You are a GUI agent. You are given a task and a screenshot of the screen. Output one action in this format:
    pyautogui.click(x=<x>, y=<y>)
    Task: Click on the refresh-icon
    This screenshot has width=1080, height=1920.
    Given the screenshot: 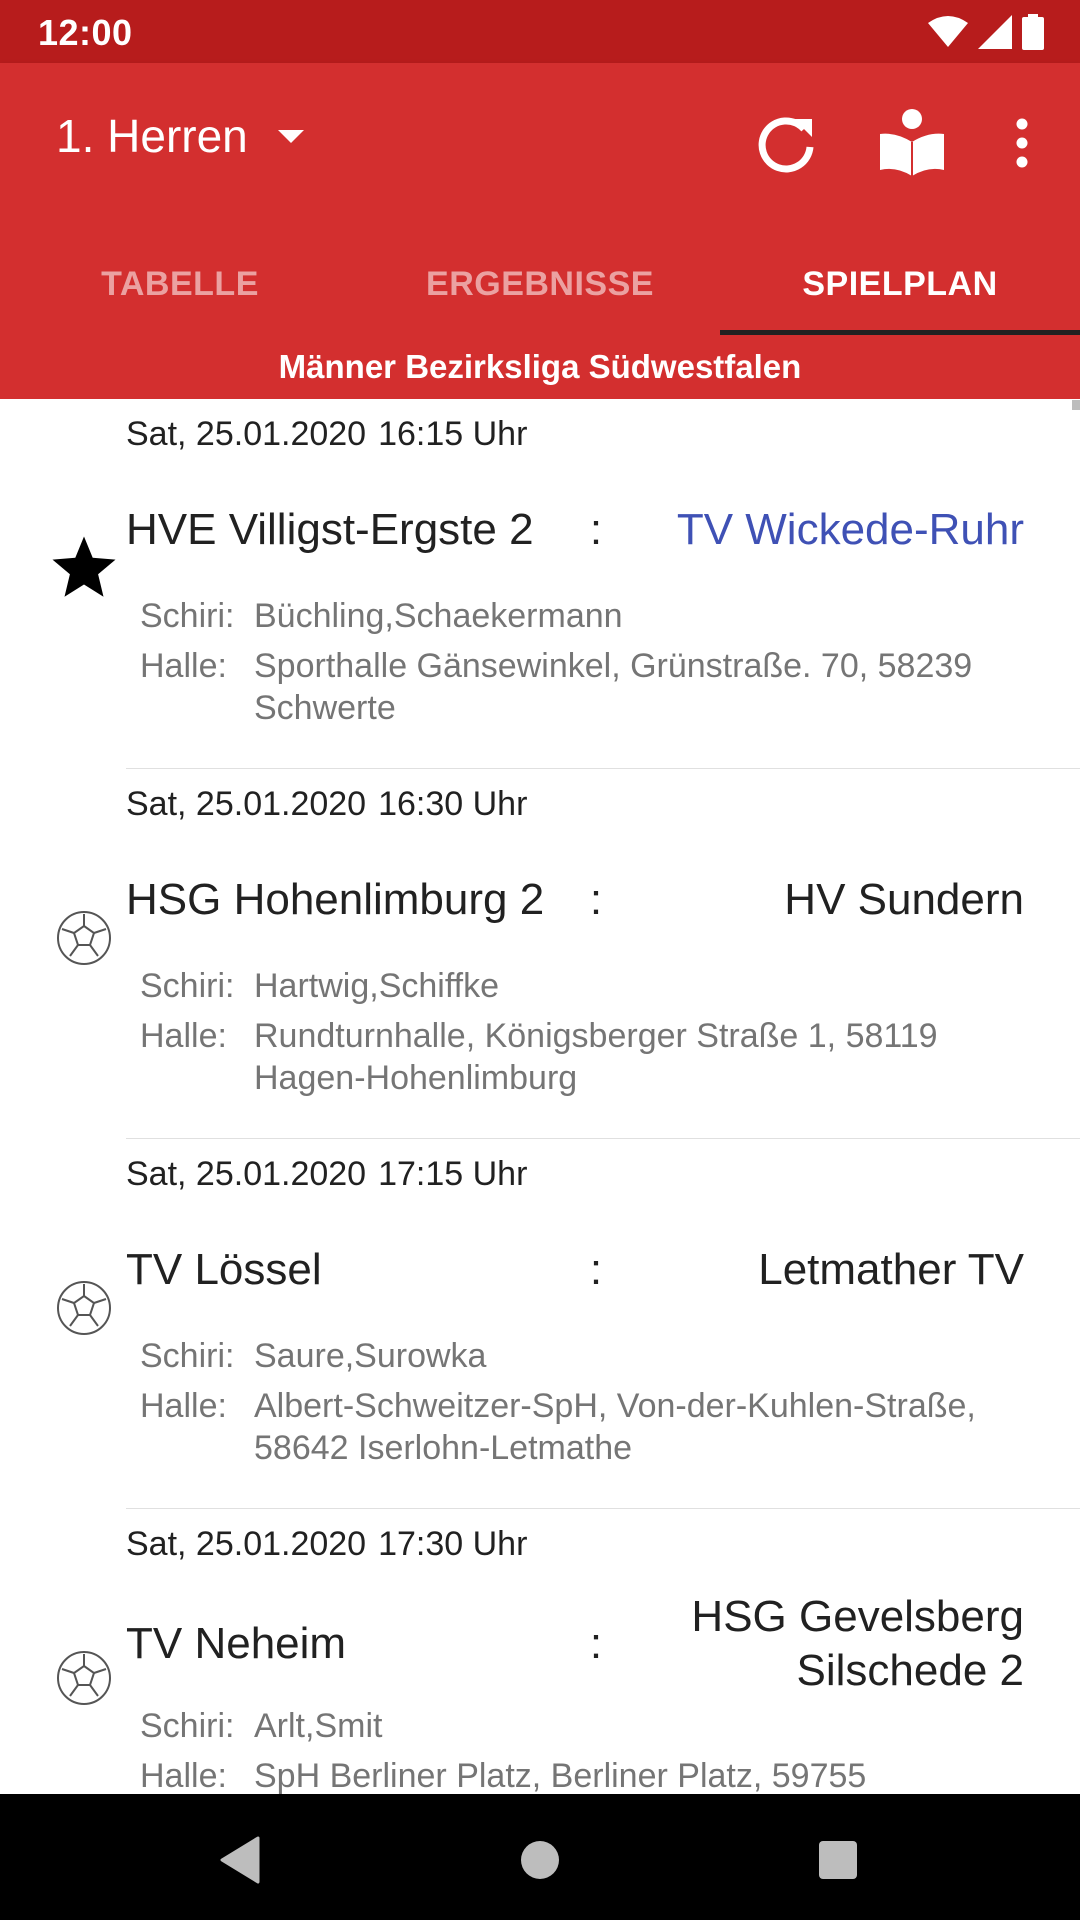 What is the action you would take?
    pyautogui.click(x=786, y=145)
    